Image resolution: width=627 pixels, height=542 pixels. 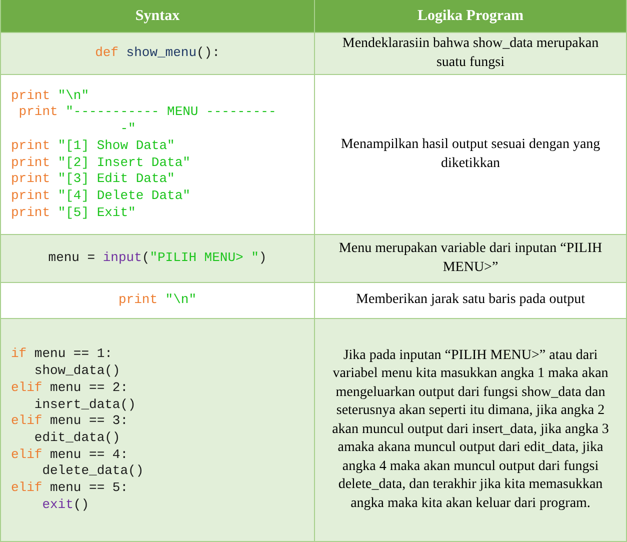 What do you see at coordinates (128, 129) in the screenshot?
I see `code-line: -"` at bounding box center [128, 129].